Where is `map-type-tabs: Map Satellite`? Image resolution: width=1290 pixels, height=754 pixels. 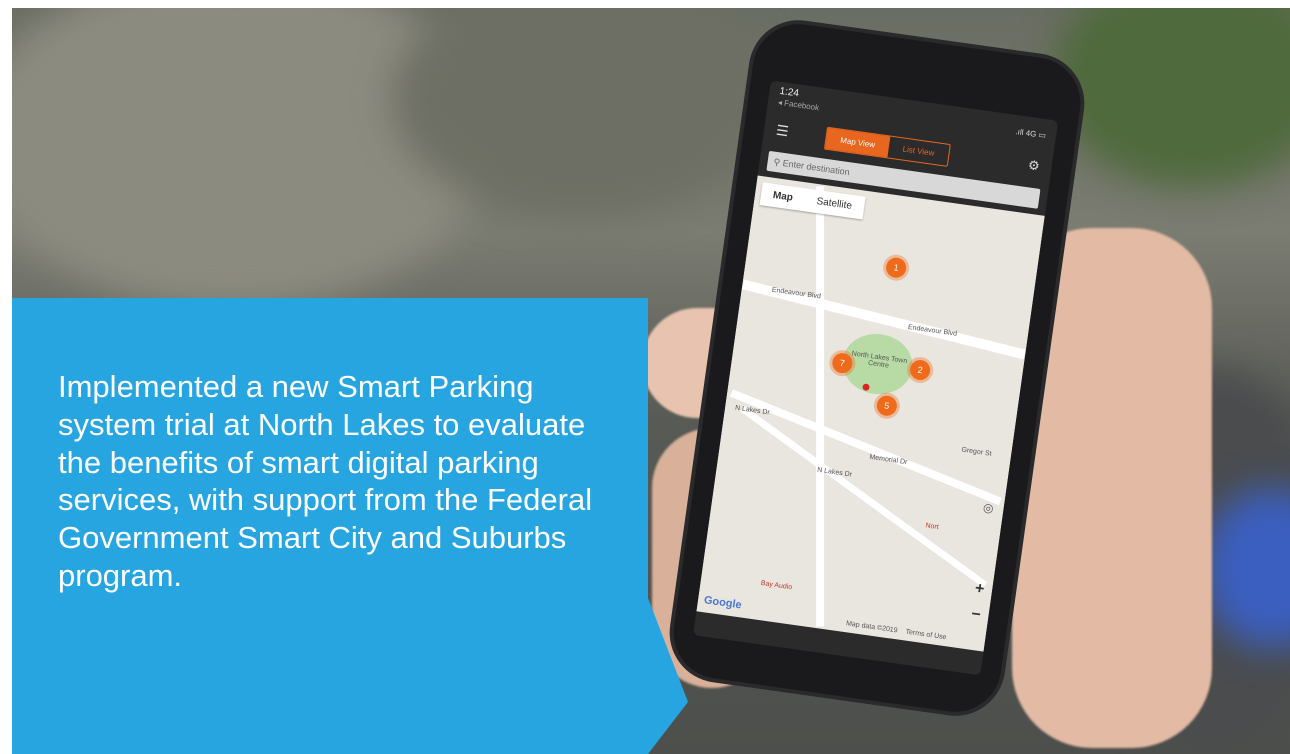 map-type-tabs: Map Satellite is located at coordinates (812, 201).